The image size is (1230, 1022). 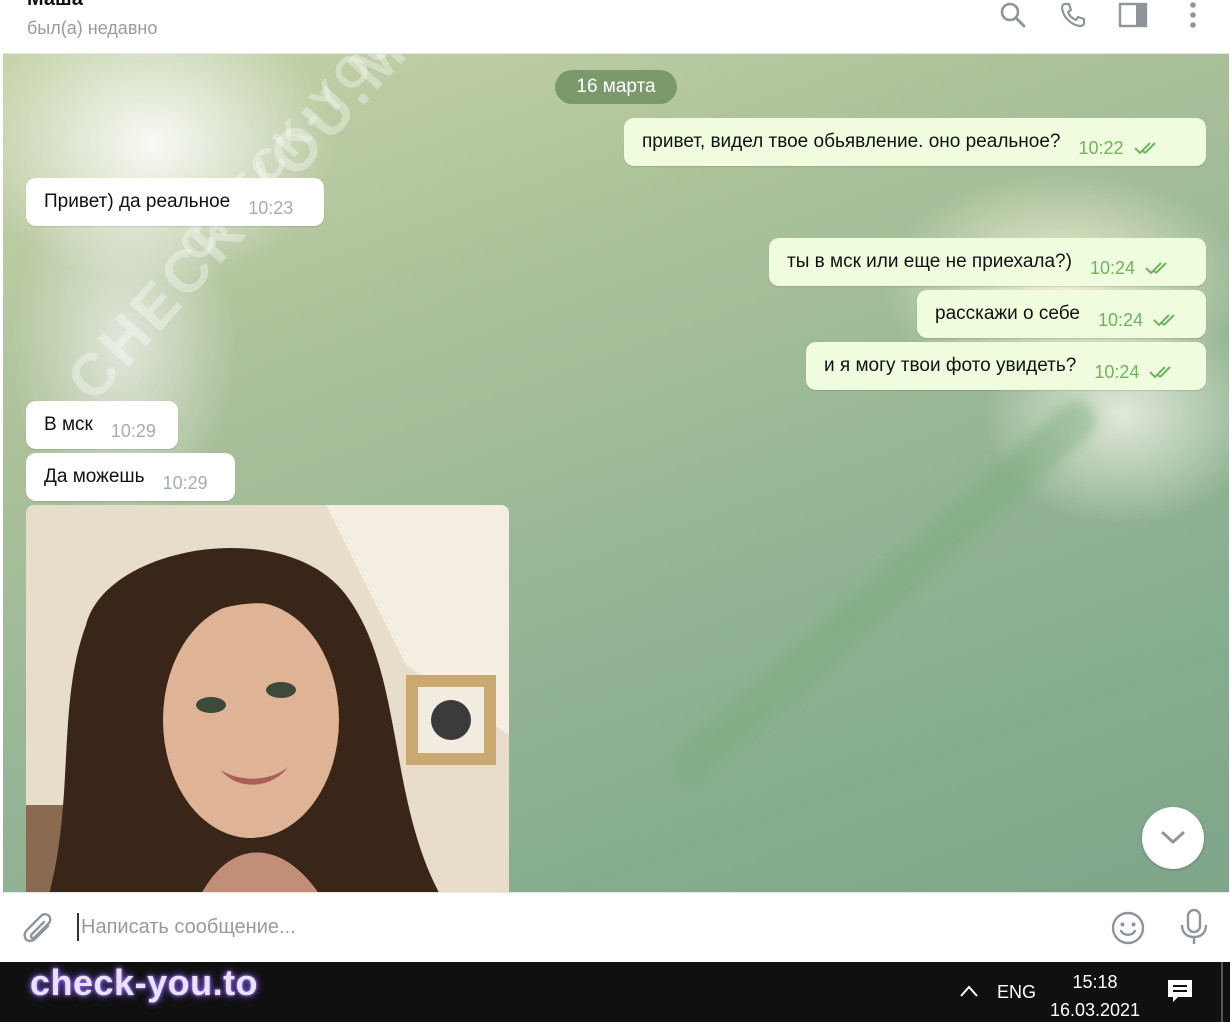 I want to click on message-outgoing: расскажи о себе 10:24, so click(x=1061, y=314).